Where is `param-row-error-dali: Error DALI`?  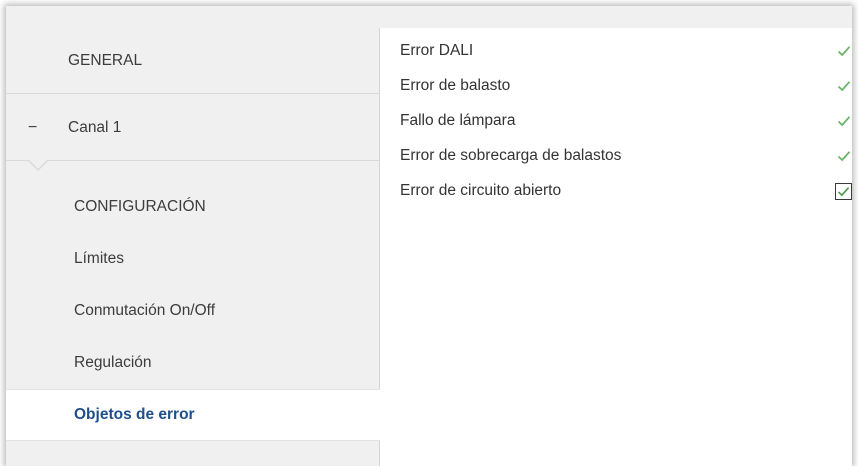
param-row-error-dali: Error DALI is located at coordinates (626, 51).